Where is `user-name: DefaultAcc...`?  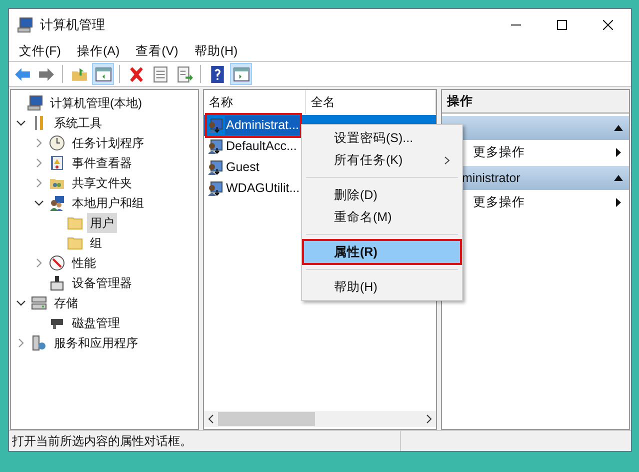 user-name: DefaultAcc... is located at coordinates (261, 147).